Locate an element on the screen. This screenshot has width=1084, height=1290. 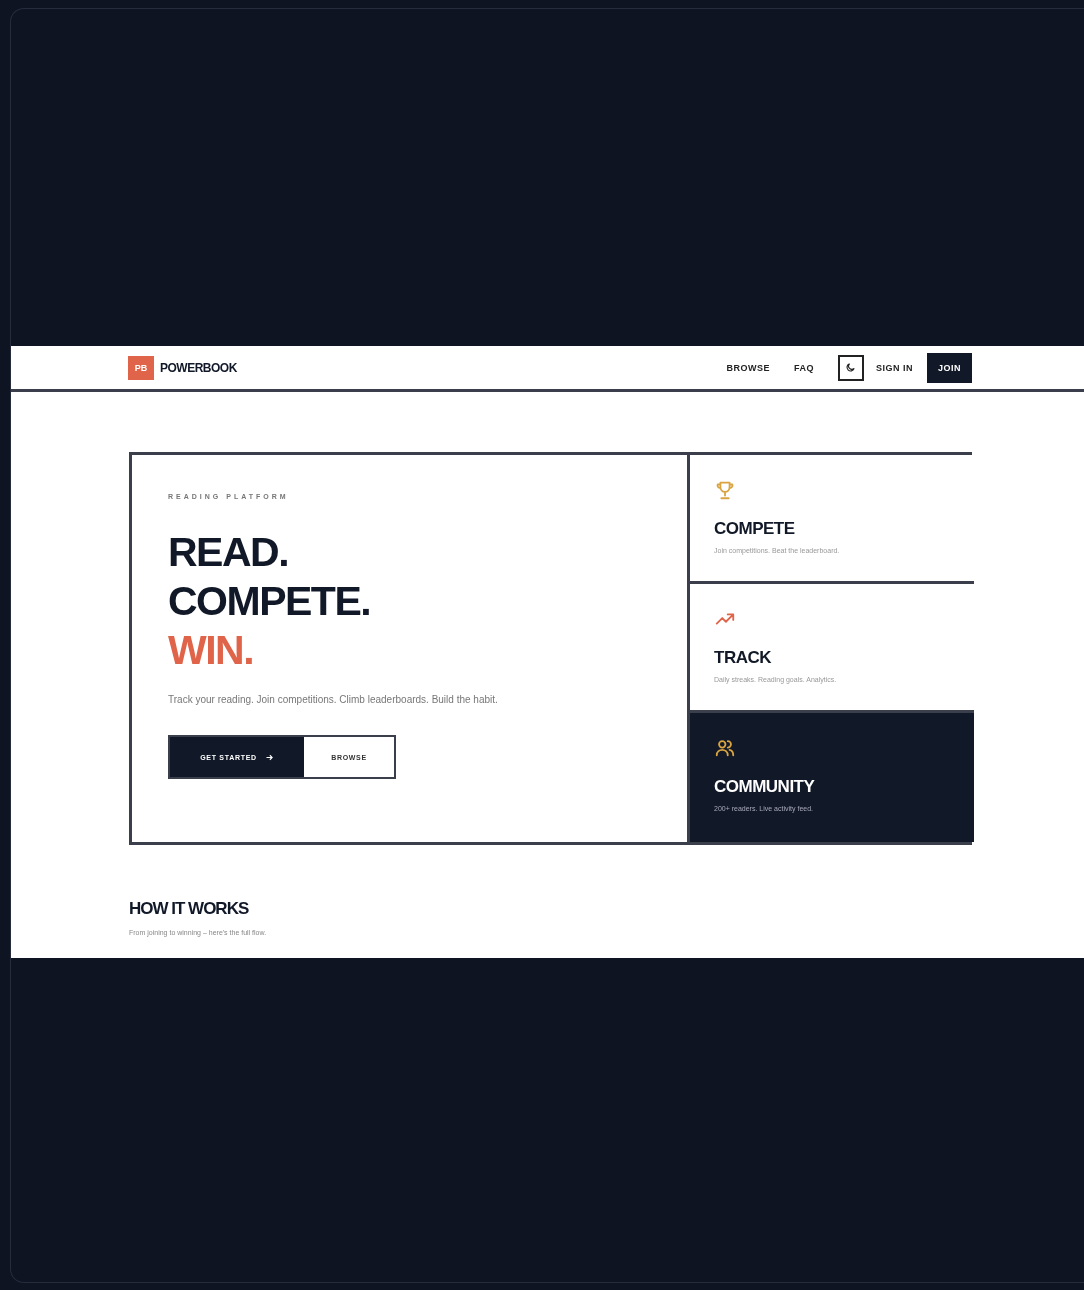
feature-title: COMPETE is located at coordinates (755, 529).